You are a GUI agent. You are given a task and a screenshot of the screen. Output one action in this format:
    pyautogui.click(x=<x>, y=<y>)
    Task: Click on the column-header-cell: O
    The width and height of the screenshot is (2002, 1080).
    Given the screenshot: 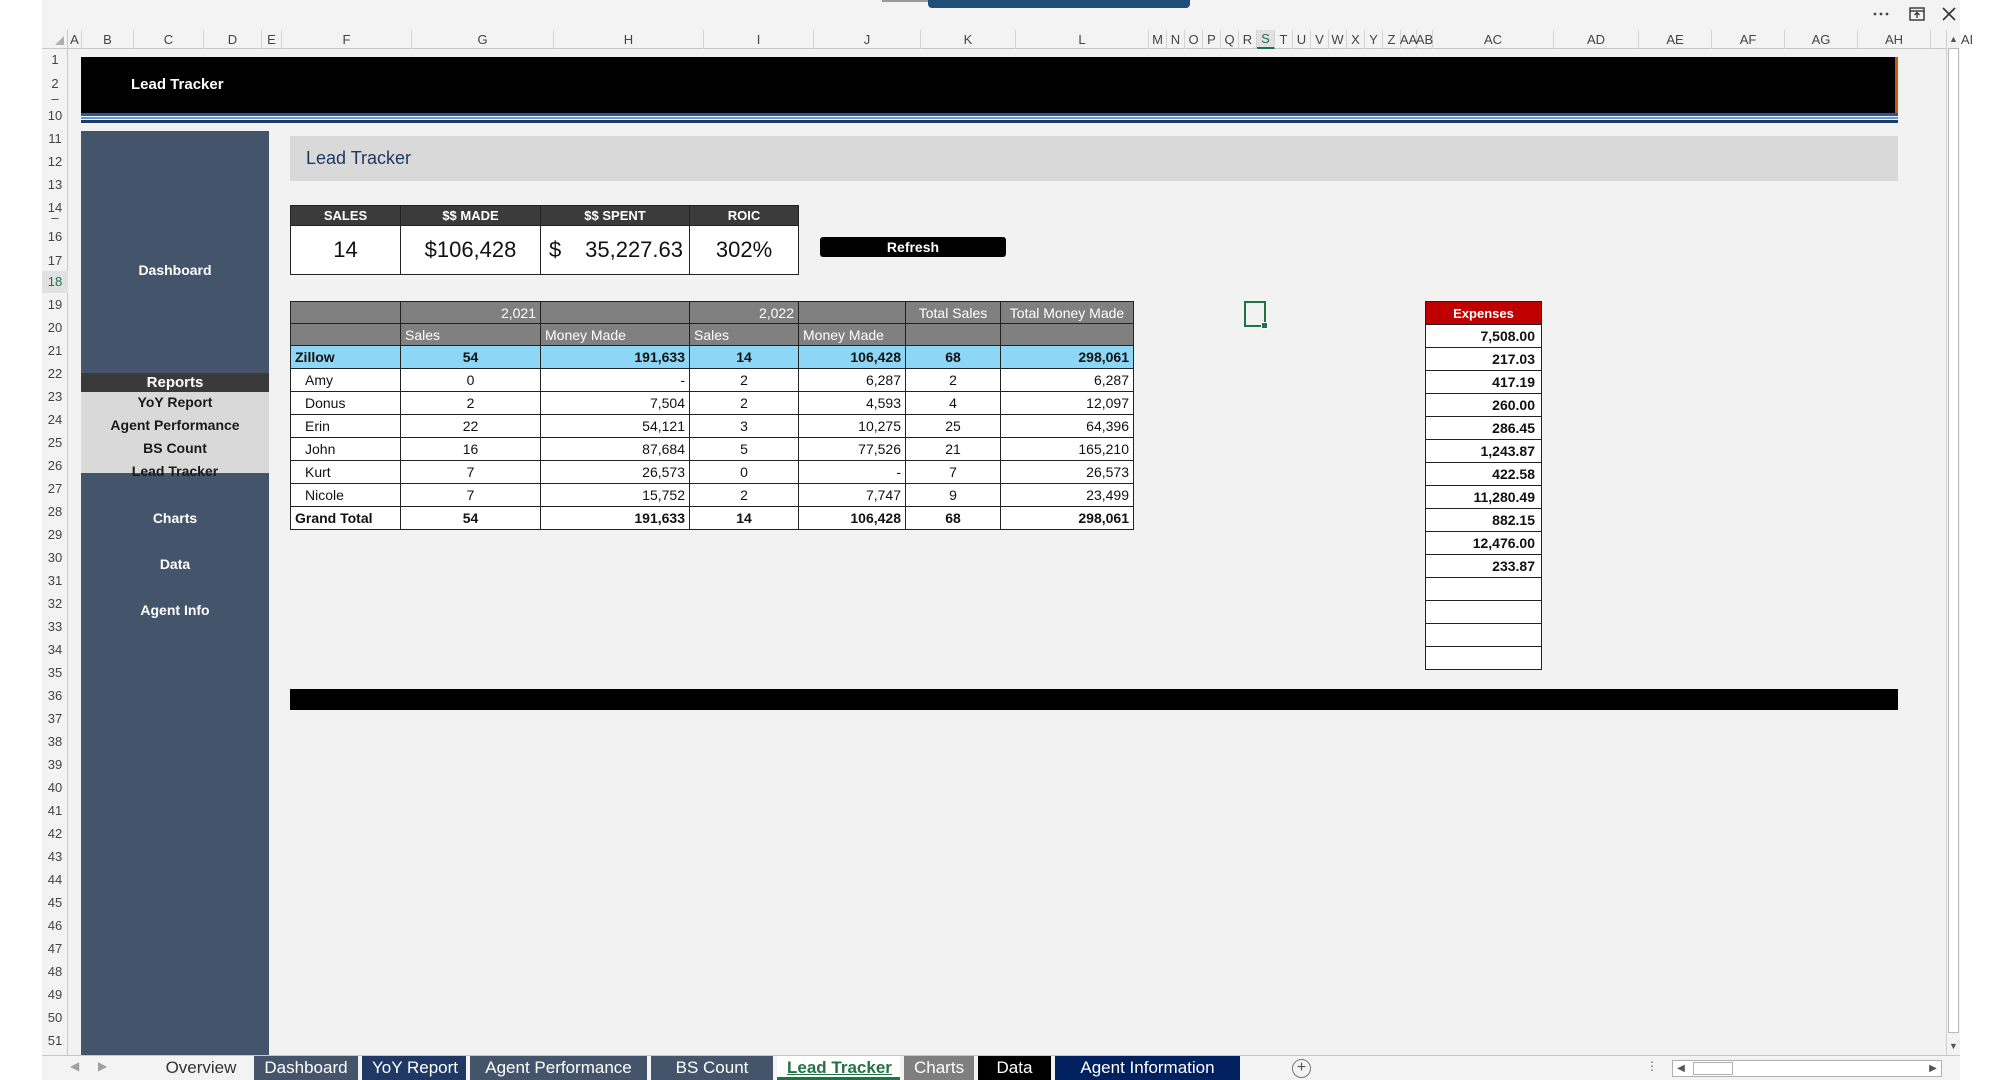 What is the action you would take?
    pyautogui.click(x=1194, y=39)
    